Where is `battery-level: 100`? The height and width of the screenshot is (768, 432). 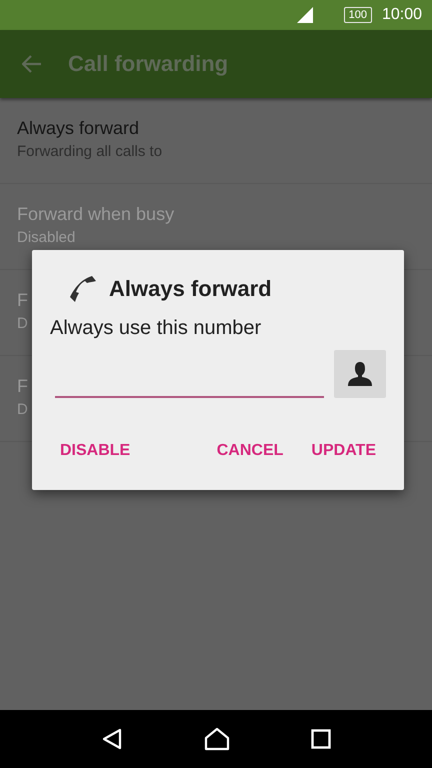 battery-level: 100 is located at coordinates (358, 15).